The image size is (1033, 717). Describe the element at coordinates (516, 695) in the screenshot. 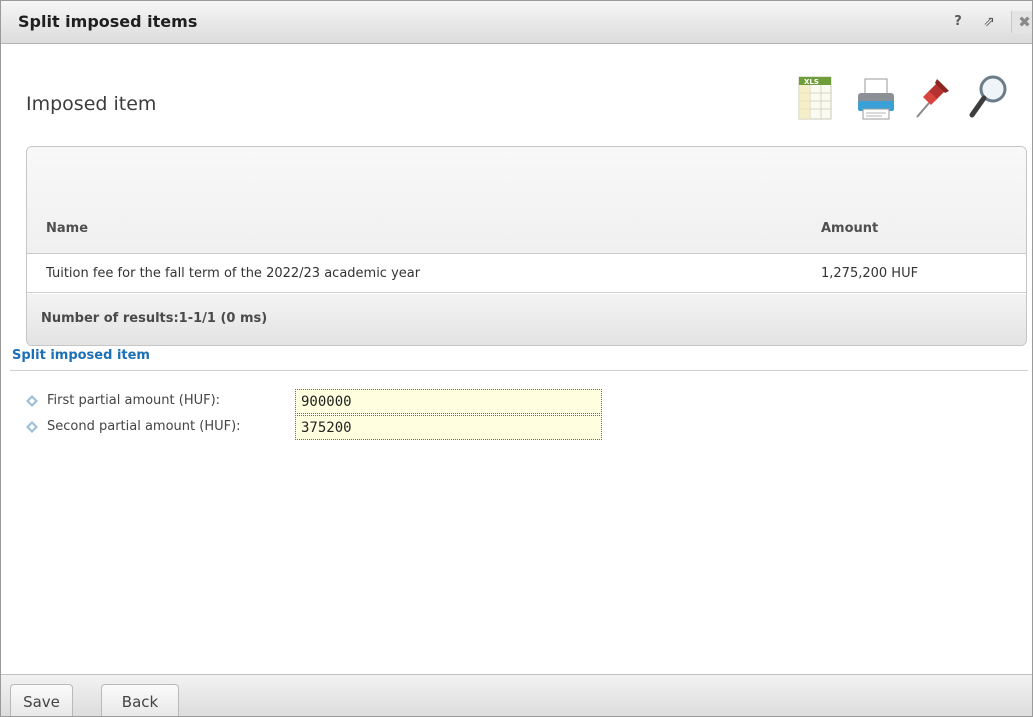

I see `bottom-button-bar: Save Back` at that location.